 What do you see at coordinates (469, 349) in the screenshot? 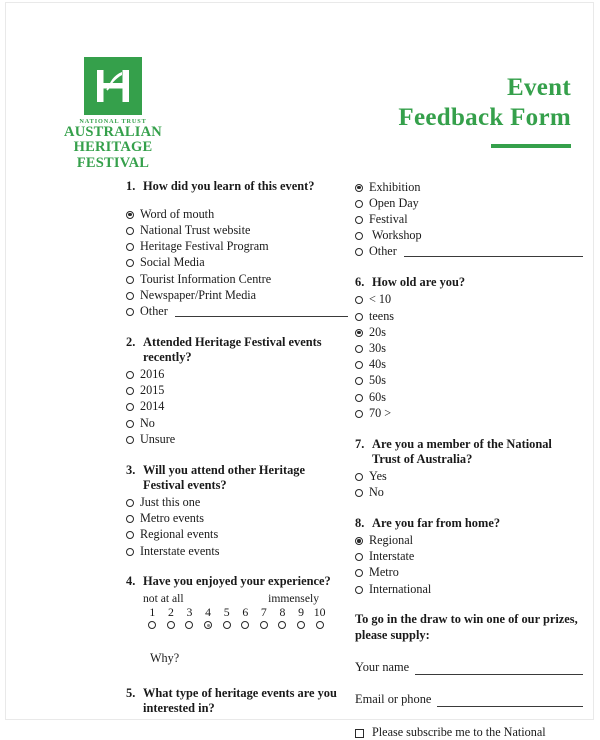
I see `q6-option-30s: 30s` at bounding box center [469, 349].